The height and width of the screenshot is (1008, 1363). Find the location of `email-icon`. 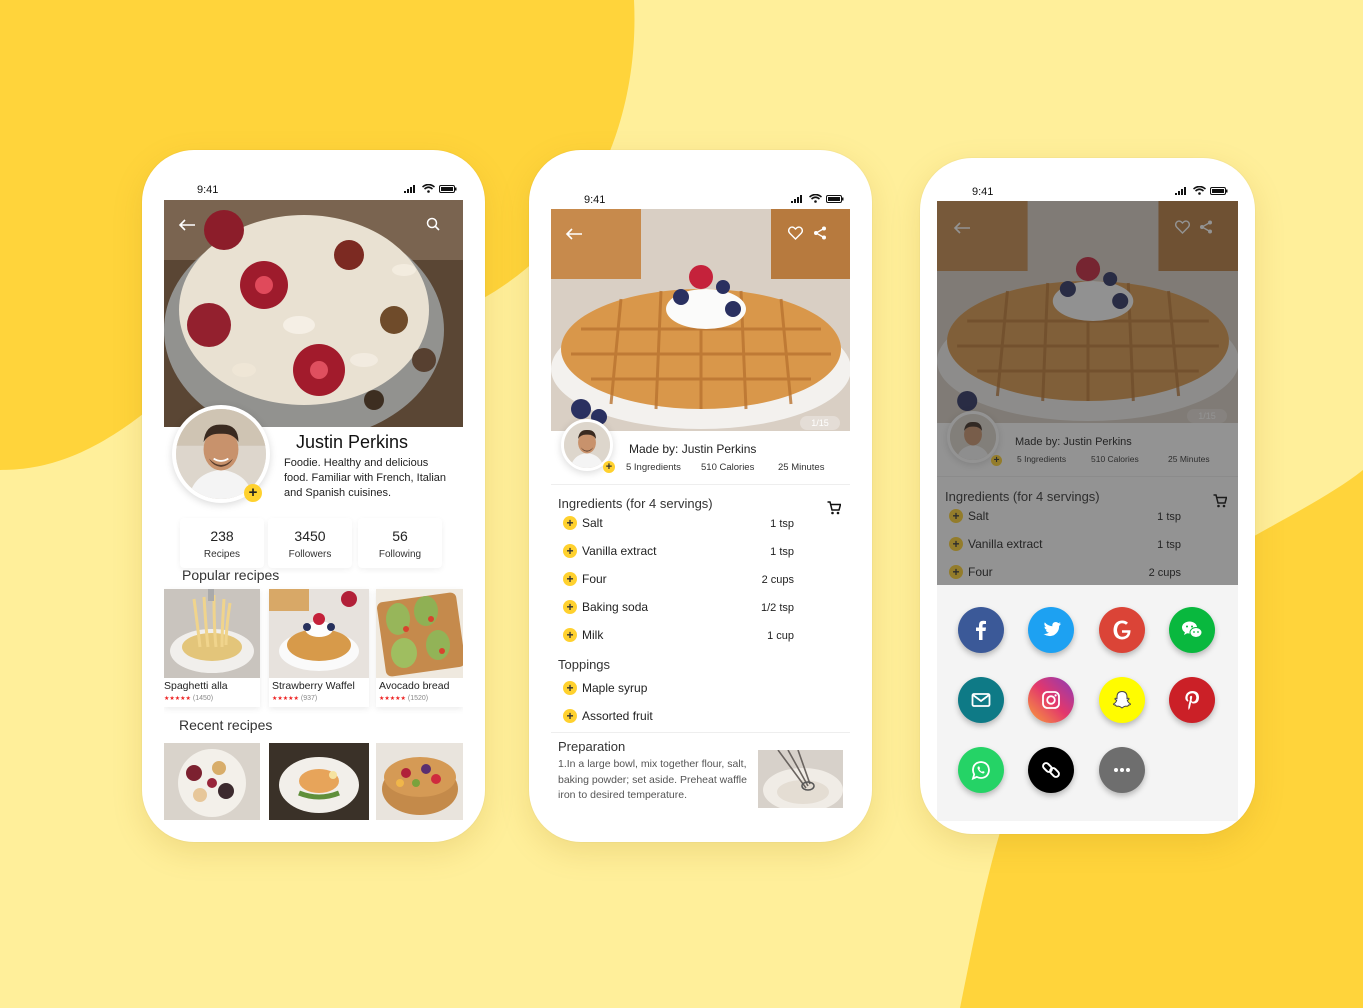

email-icon is located at coordinates (981, 700).